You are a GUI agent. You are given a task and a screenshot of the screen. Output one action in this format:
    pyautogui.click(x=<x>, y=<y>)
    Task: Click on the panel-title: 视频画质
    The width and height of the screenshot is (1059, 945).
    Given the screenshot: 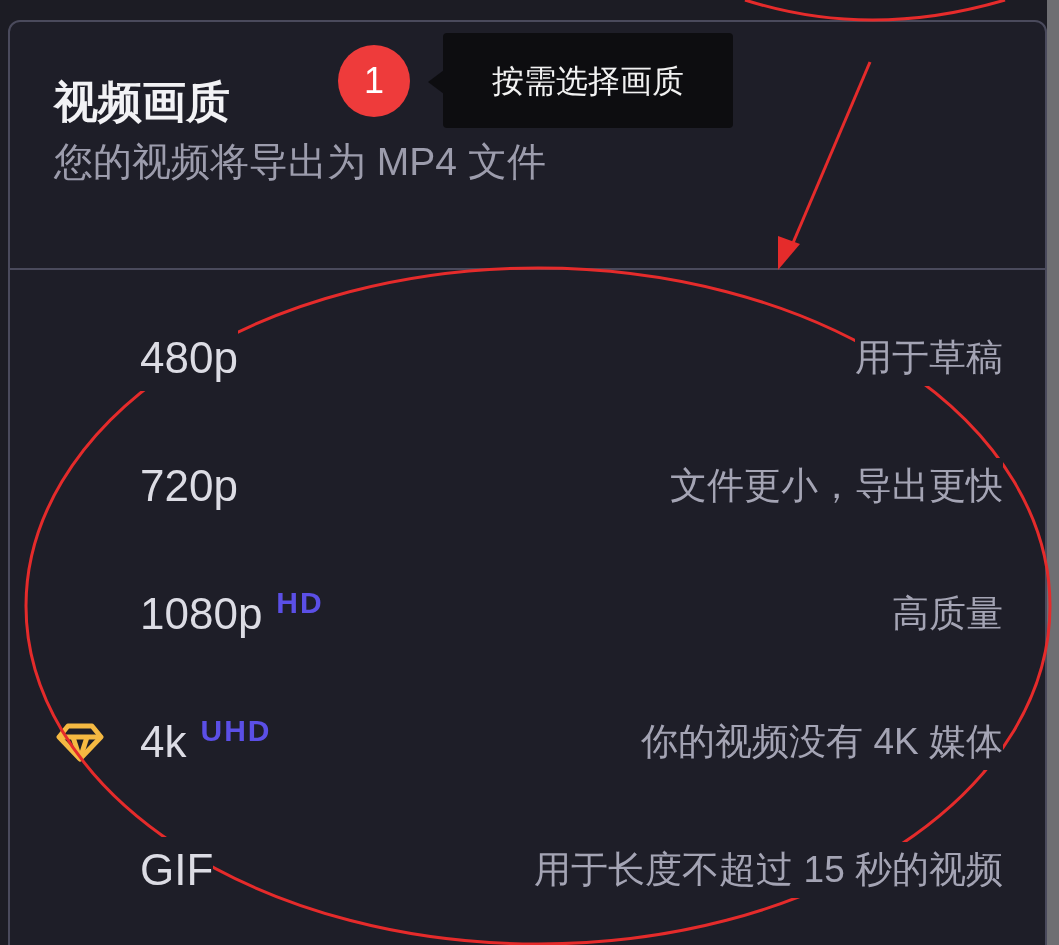 What is the action you would take?
    pyautogui.click(x=142, y=102)
    